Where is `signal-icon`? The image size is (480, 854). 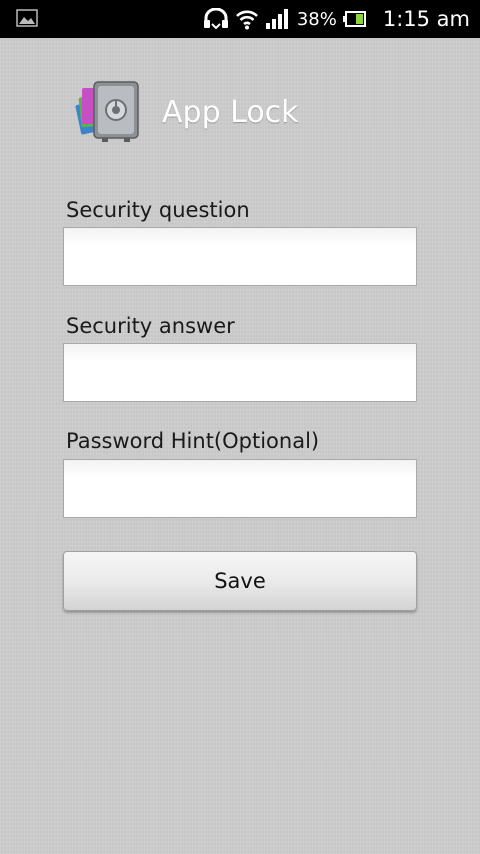
signal-icon is located at coordinates (276, 19).